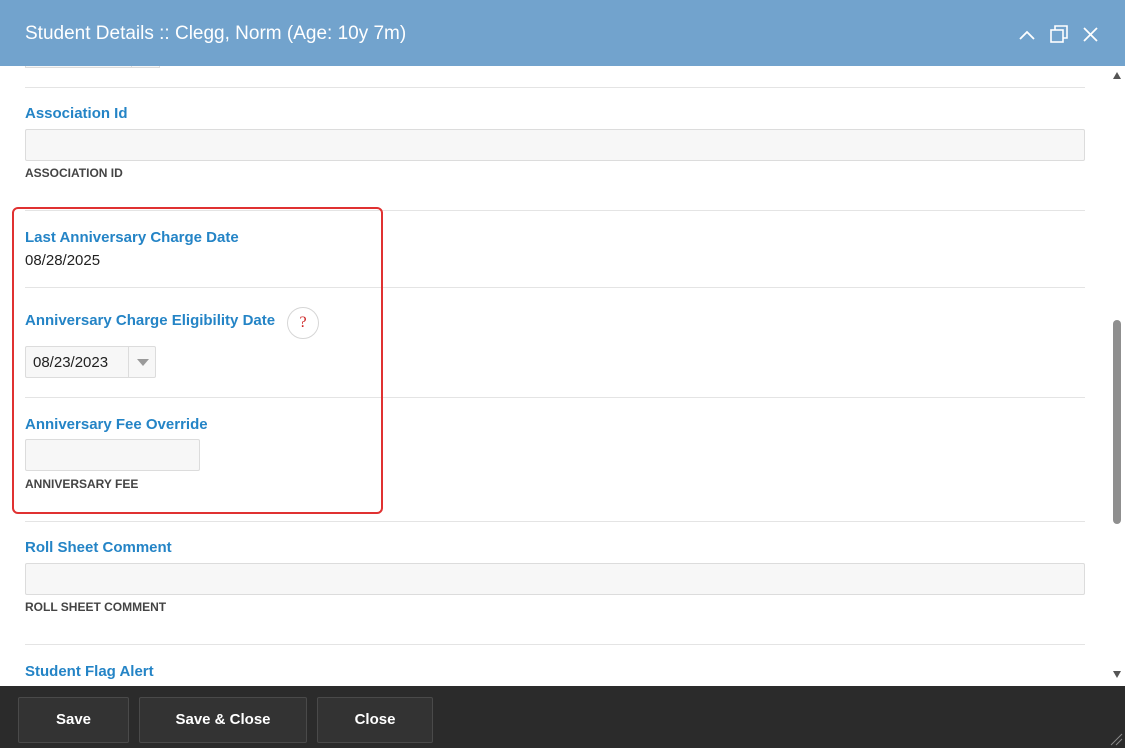 The width and height of the screenshot is (1125, 751). I want to click on close-window-button, so click(1091, 34).